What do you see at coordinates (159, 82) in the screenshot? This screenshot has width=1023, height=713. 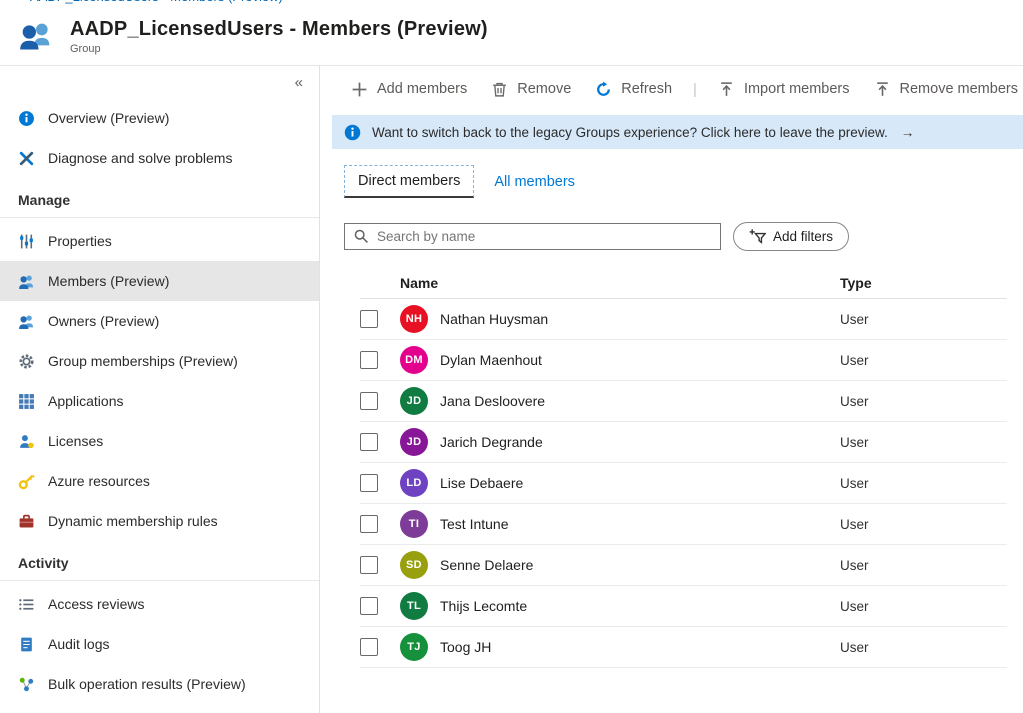 I see `sidebar-collapse-button: «` at bounding box center [159, 82].